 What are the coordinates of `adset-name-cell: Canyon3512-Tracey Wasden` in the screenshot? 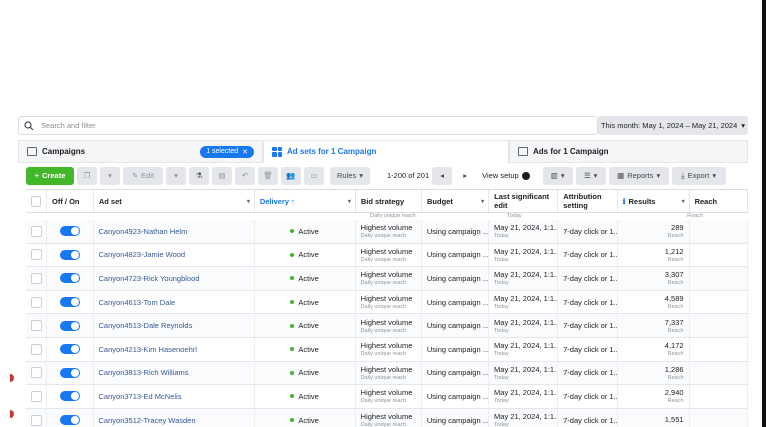 It's located at (174, 417).